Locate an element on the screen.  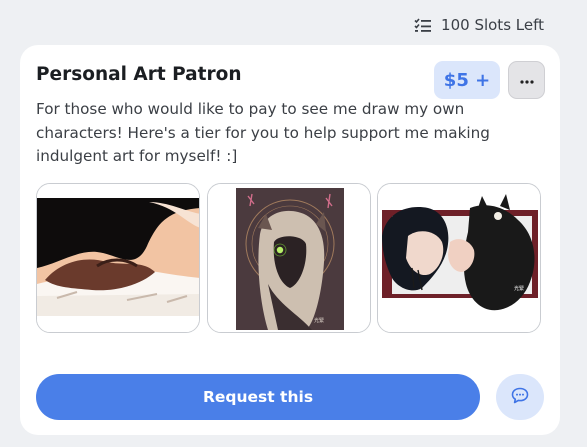
more-dots-icon is located at coordinates (526, 80).